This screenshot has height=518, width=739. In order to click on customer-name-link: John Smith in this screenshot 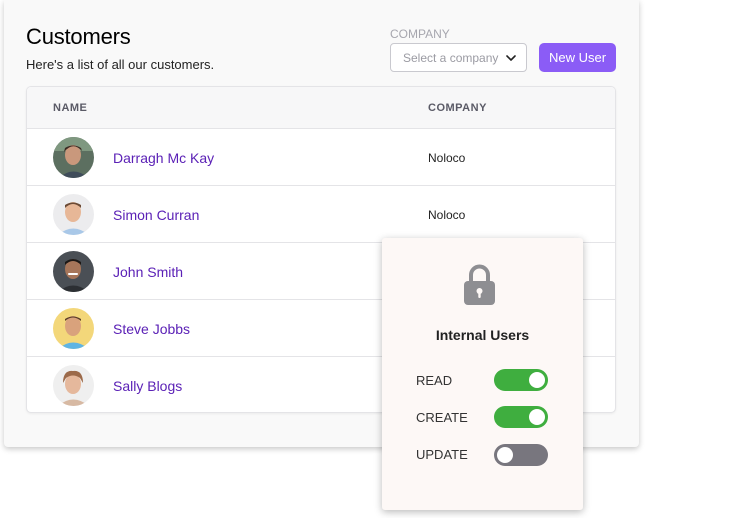, I will do `click(148, 272)`.